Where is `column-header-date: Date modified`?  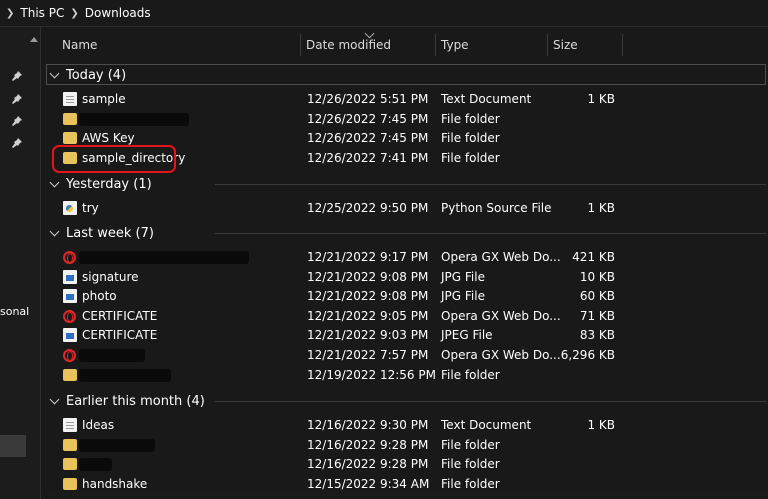 column-header-date: Date modified is located at coordinates (348, 45).